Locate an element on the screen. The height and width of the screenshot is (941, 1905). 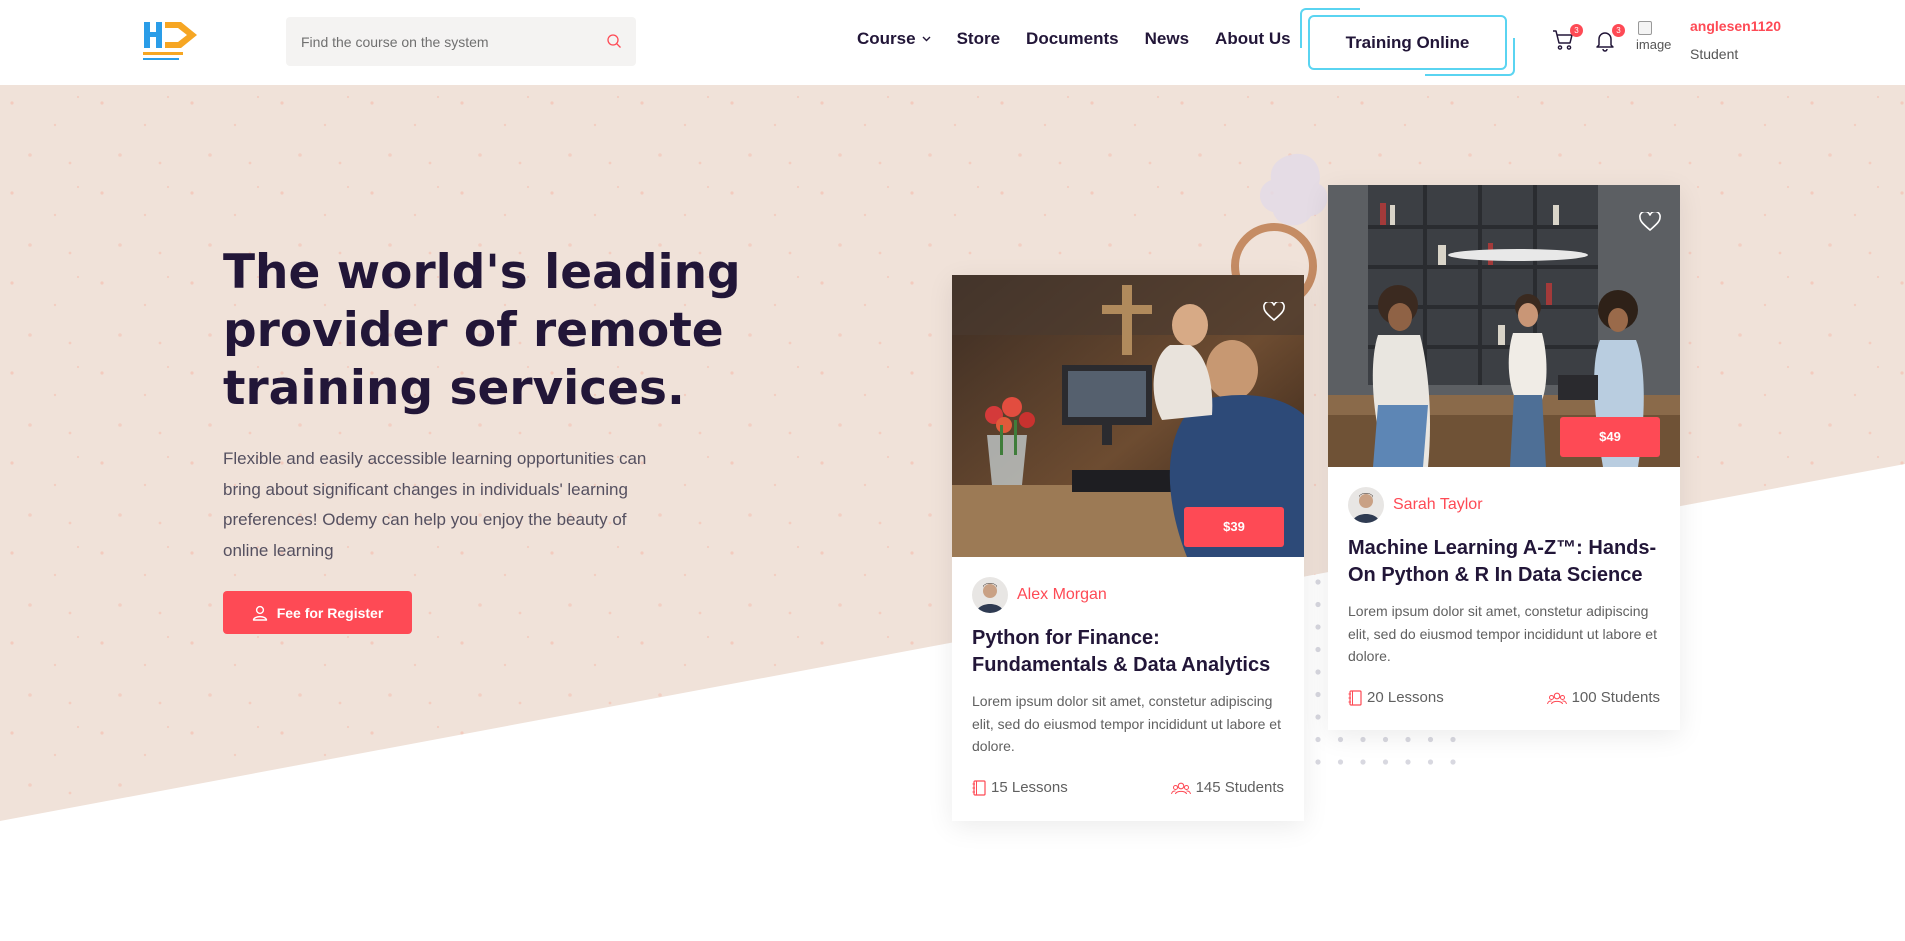
nav-item-label: News is located at coordinates (1167, 38).